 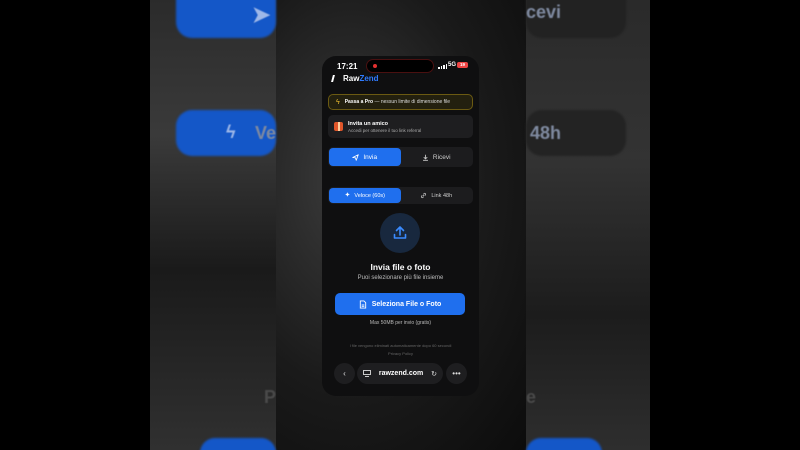 What do you see at coordinates (531, 397) in the screenshot?
I see `bg-text-bottom-right: e` at bounding box center [531, 397].